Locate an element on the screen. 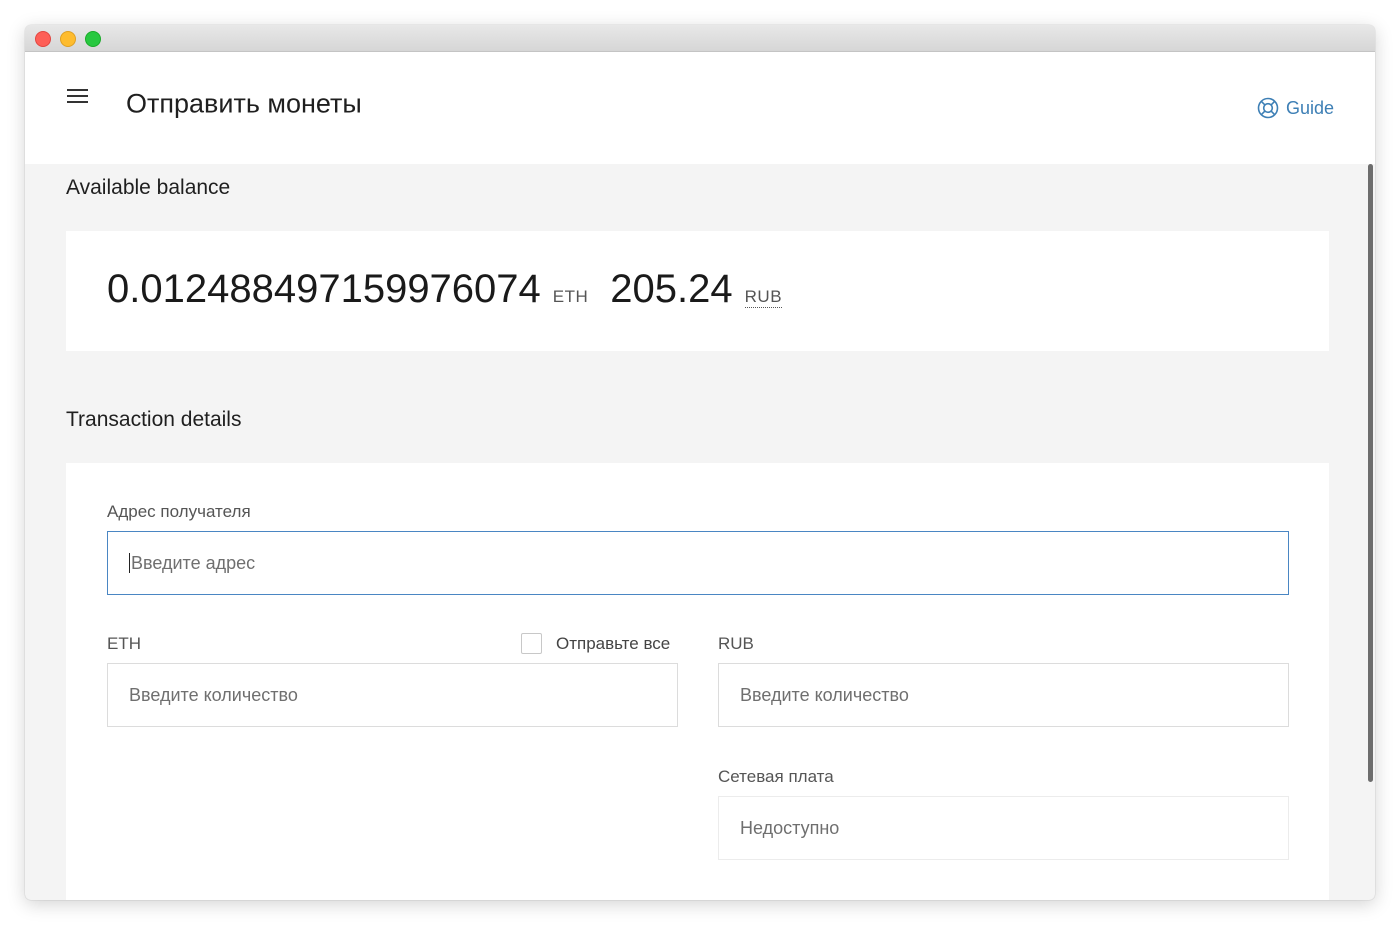  window-close-button is located at coordinates (43, 39).